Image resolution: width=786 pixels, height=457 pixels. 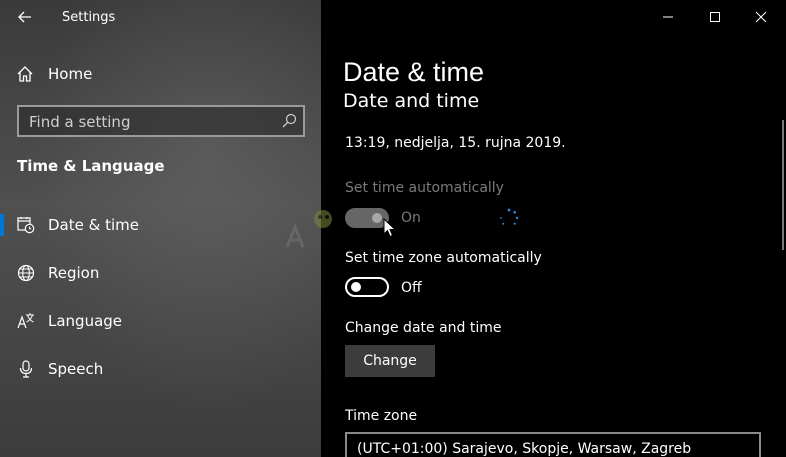 What do you see at coordinates (381, 416) in the screenshot?
I see `timezone-label: Time zone` at bounding box center [381, 416].